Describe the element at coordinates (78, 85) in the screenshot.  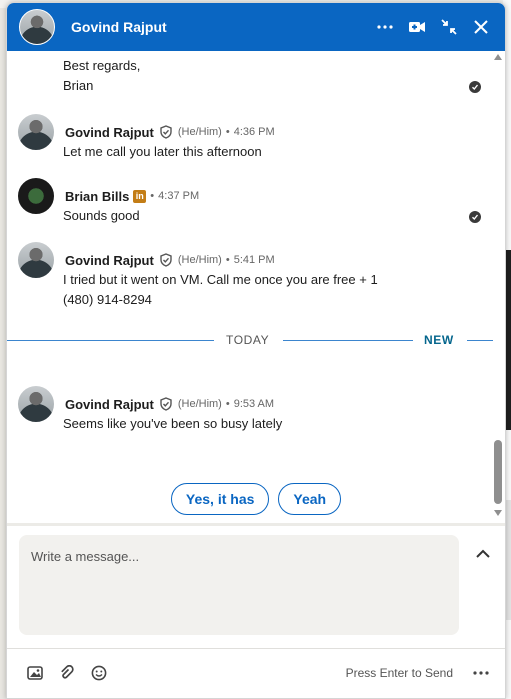
I see `message-text: Brian` at that location.